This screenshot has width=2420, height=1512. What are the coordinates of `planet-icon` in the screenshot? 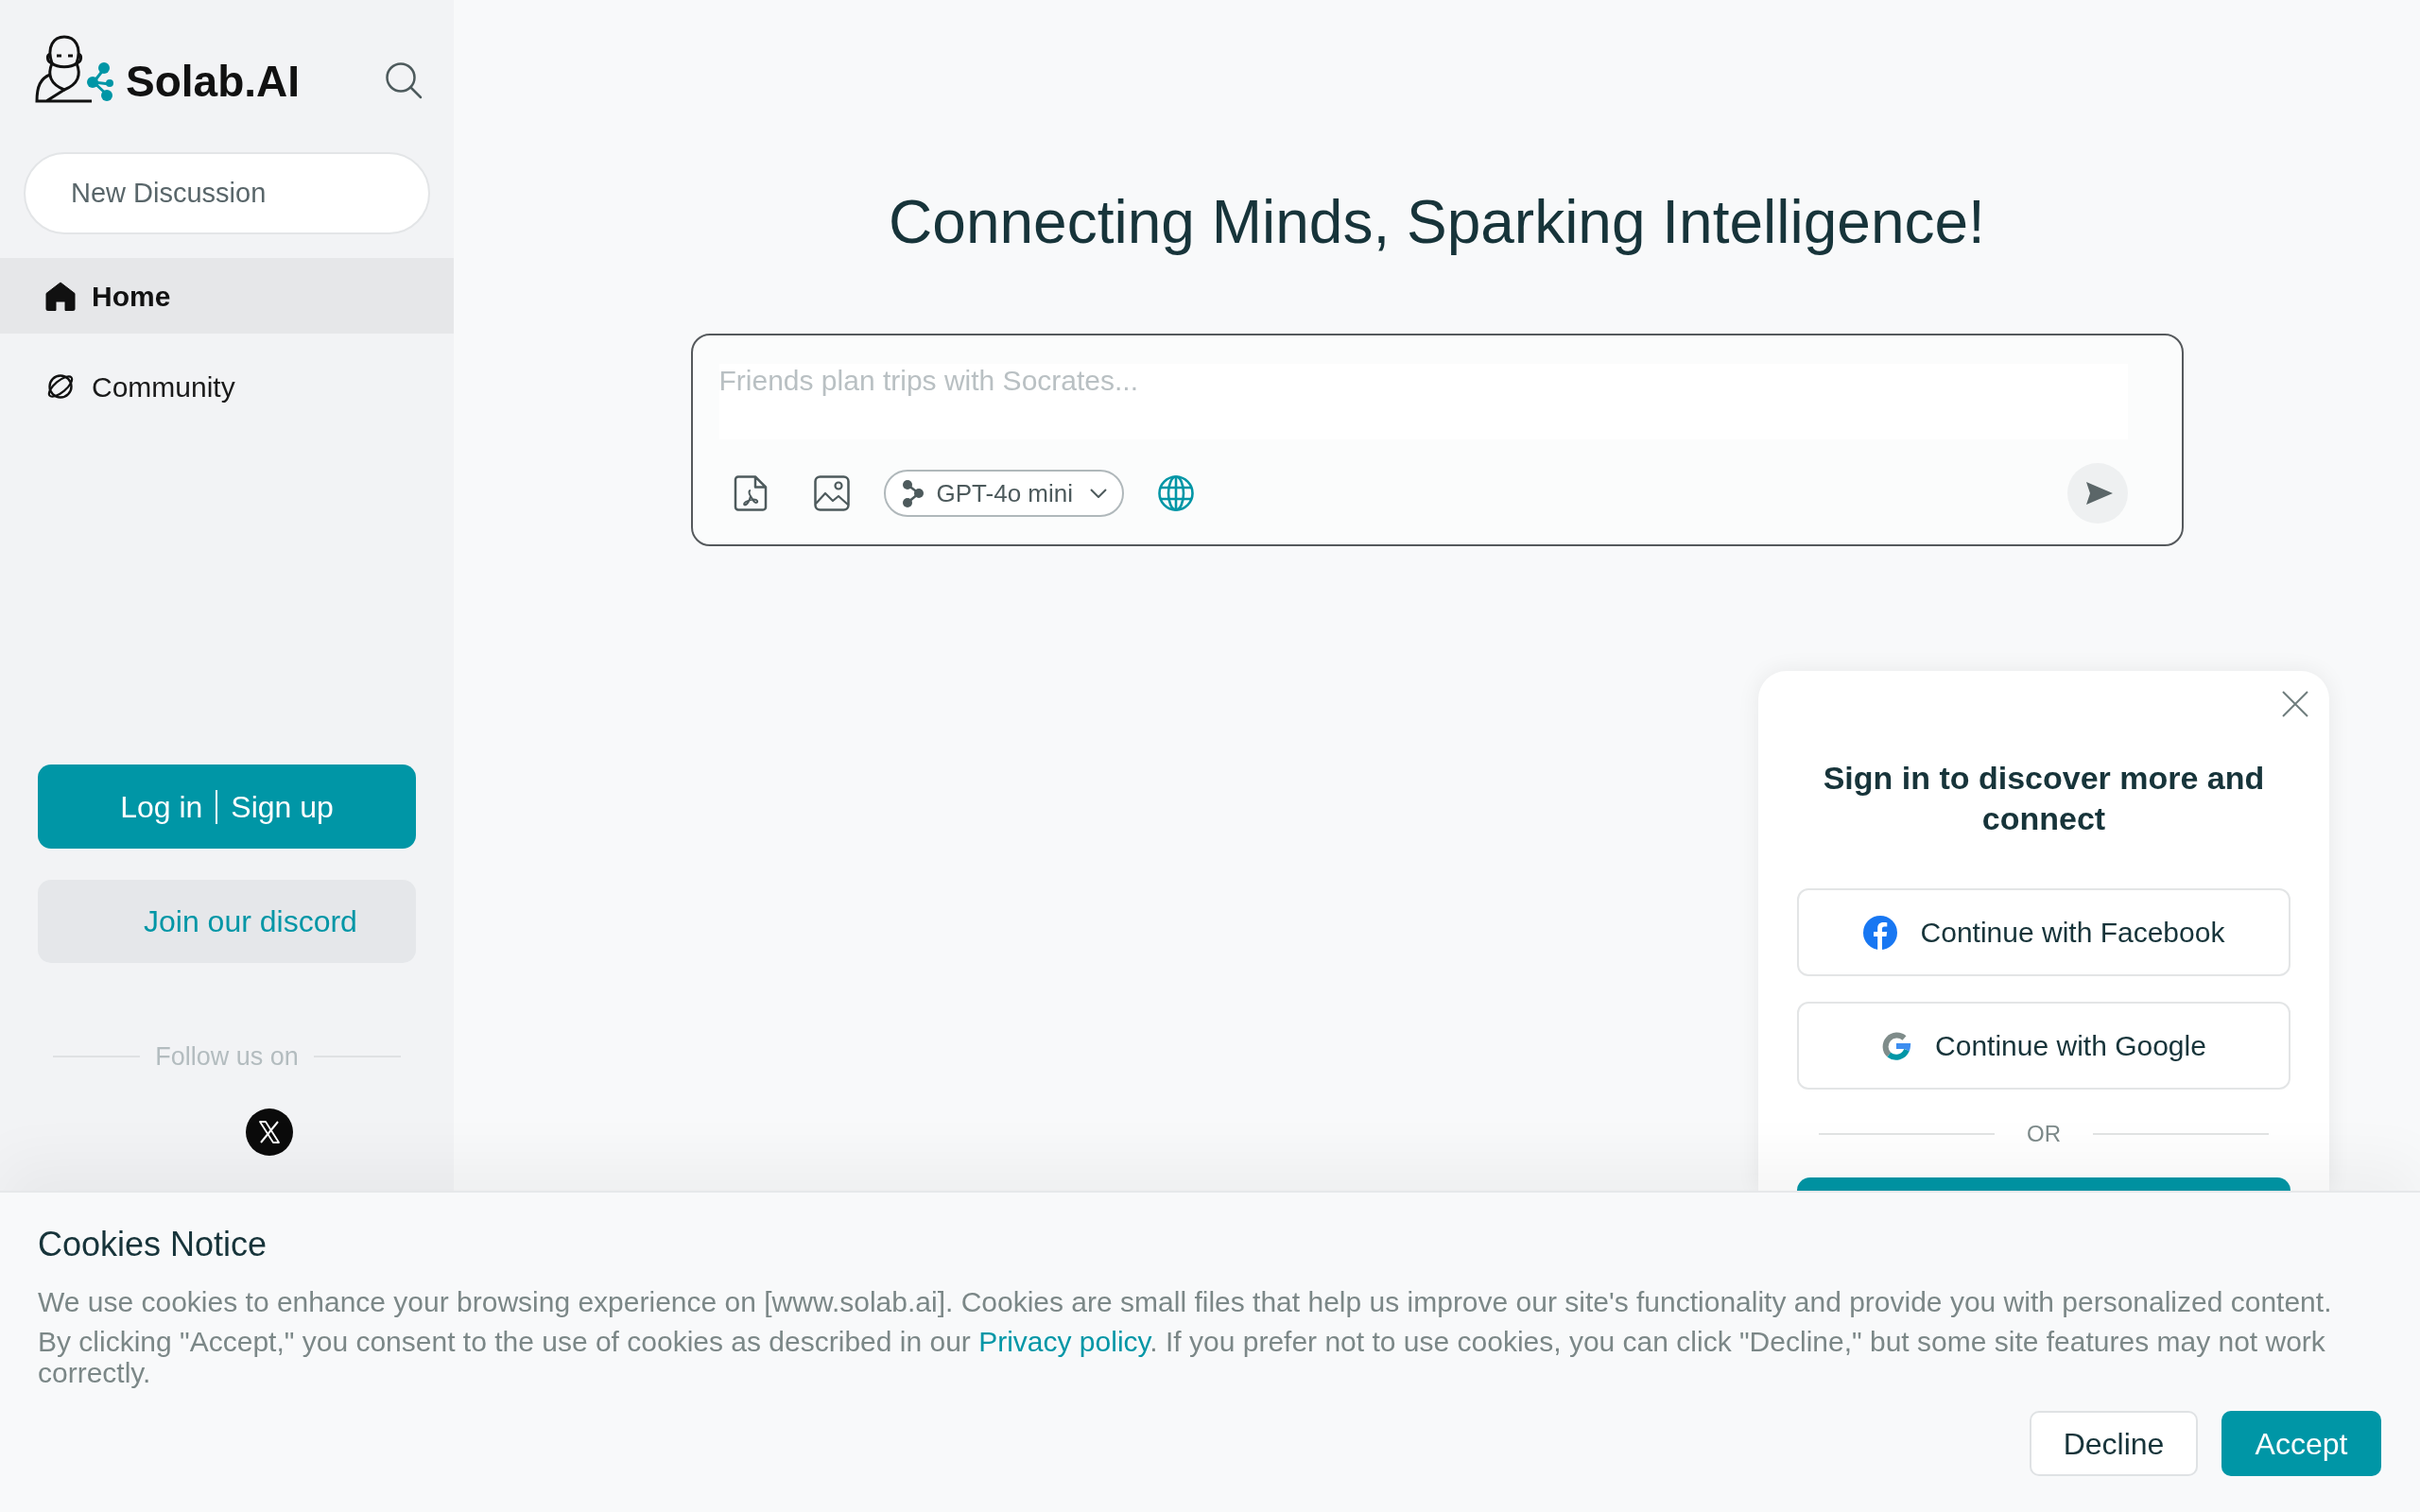 It's located at (60, 386).